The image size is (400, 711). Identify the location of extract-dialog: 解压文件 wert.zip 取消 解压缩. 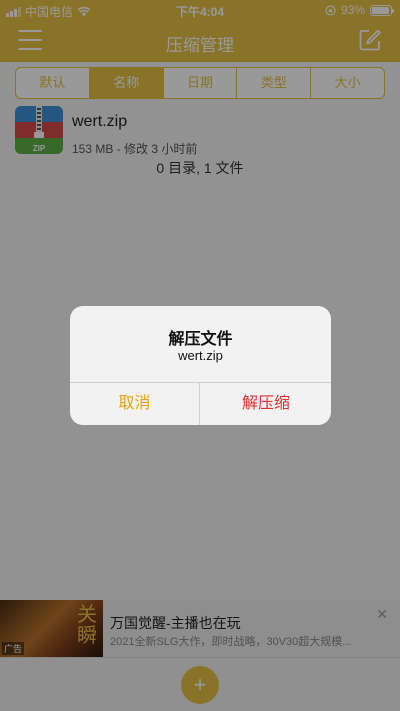
(200, 365).